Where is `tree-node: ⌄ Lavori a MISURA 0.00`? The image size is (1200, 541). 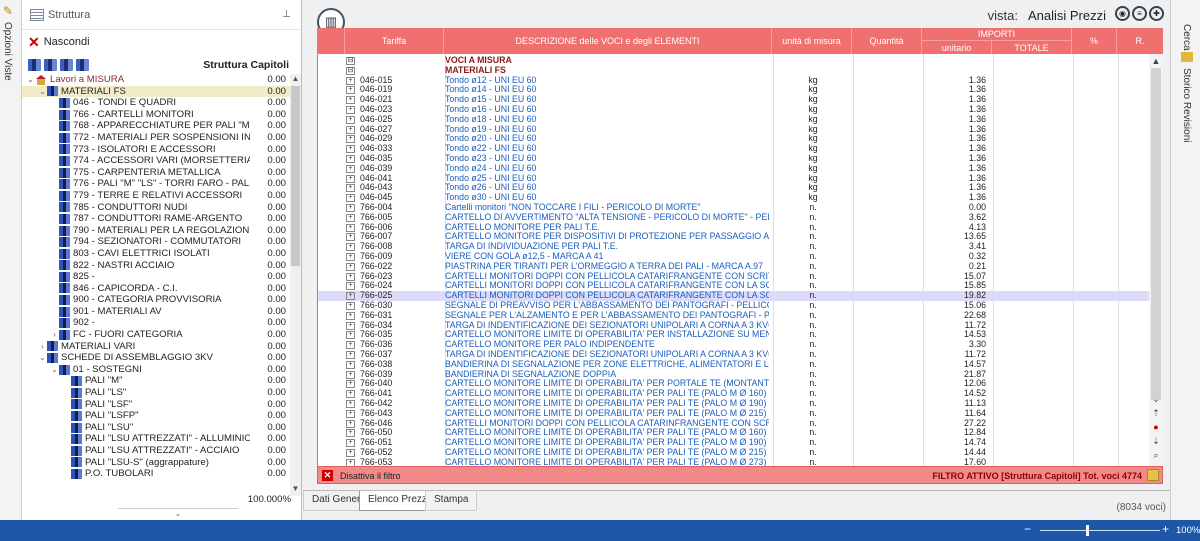 tree-node: ⌄ Lavori a MISURA 0.00 is located at coordinates (156, 80).